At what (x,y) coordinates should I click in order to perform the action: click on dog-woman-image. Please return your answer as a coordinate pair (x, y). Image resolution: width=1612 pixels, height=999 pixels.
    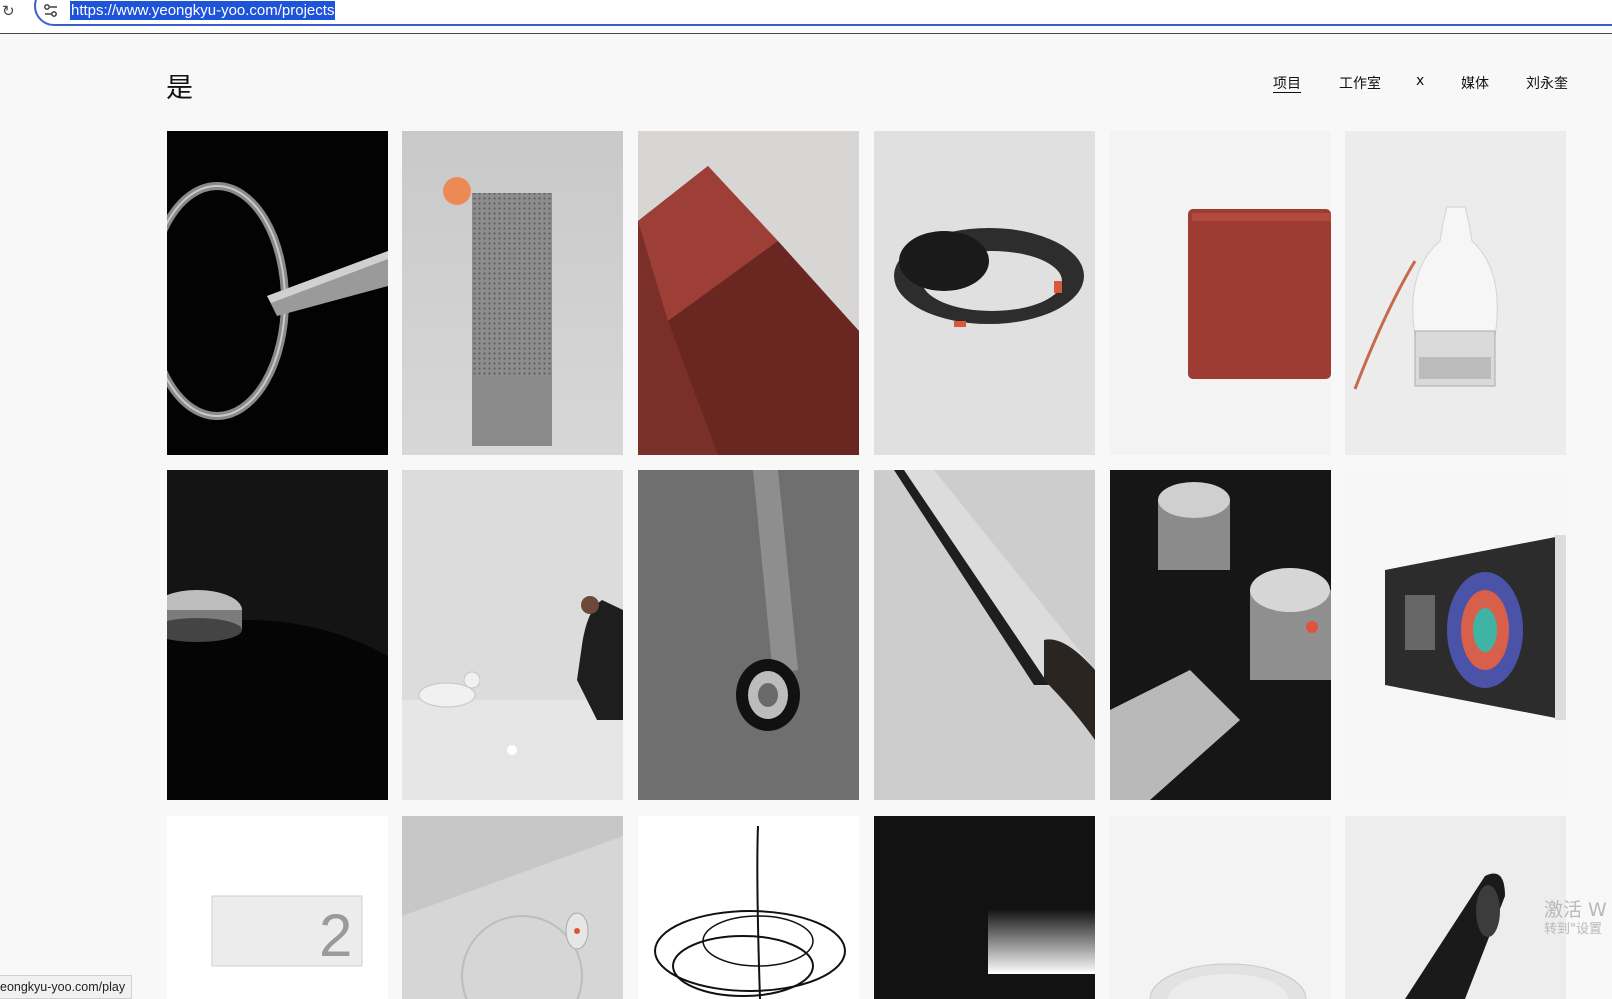
    Looking at the image, I should click on (512, 635).